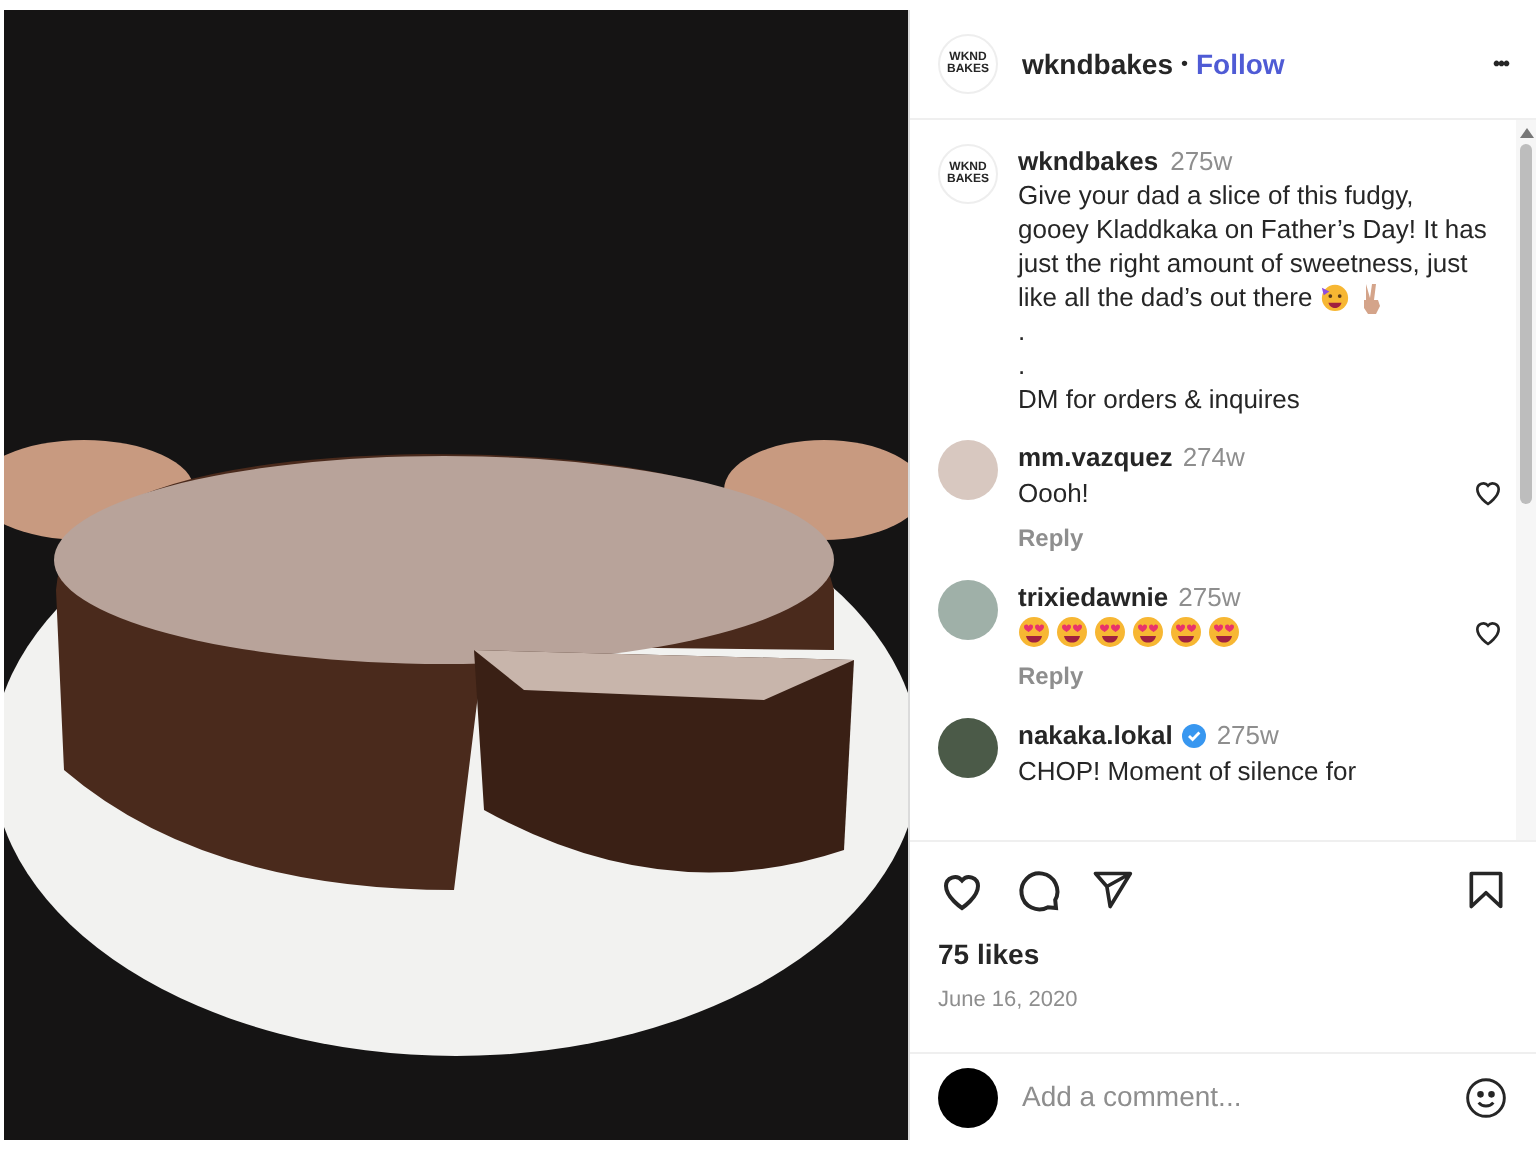 The height and width of the screenshot is (1152, 1536). I want to click on comment-text: CHOP! Moment of silence for, so click(1187, 771).